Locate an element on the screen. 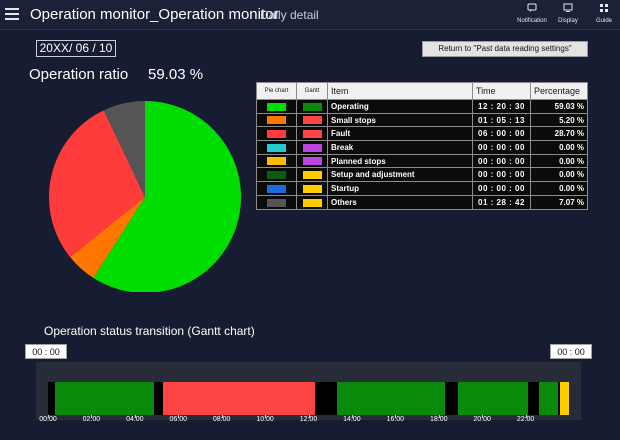 The height and width of the screenshot is (440, 620). table-row: Small stops 01 : 05 : 13 5.20 % is located at coordinates (422, 120).